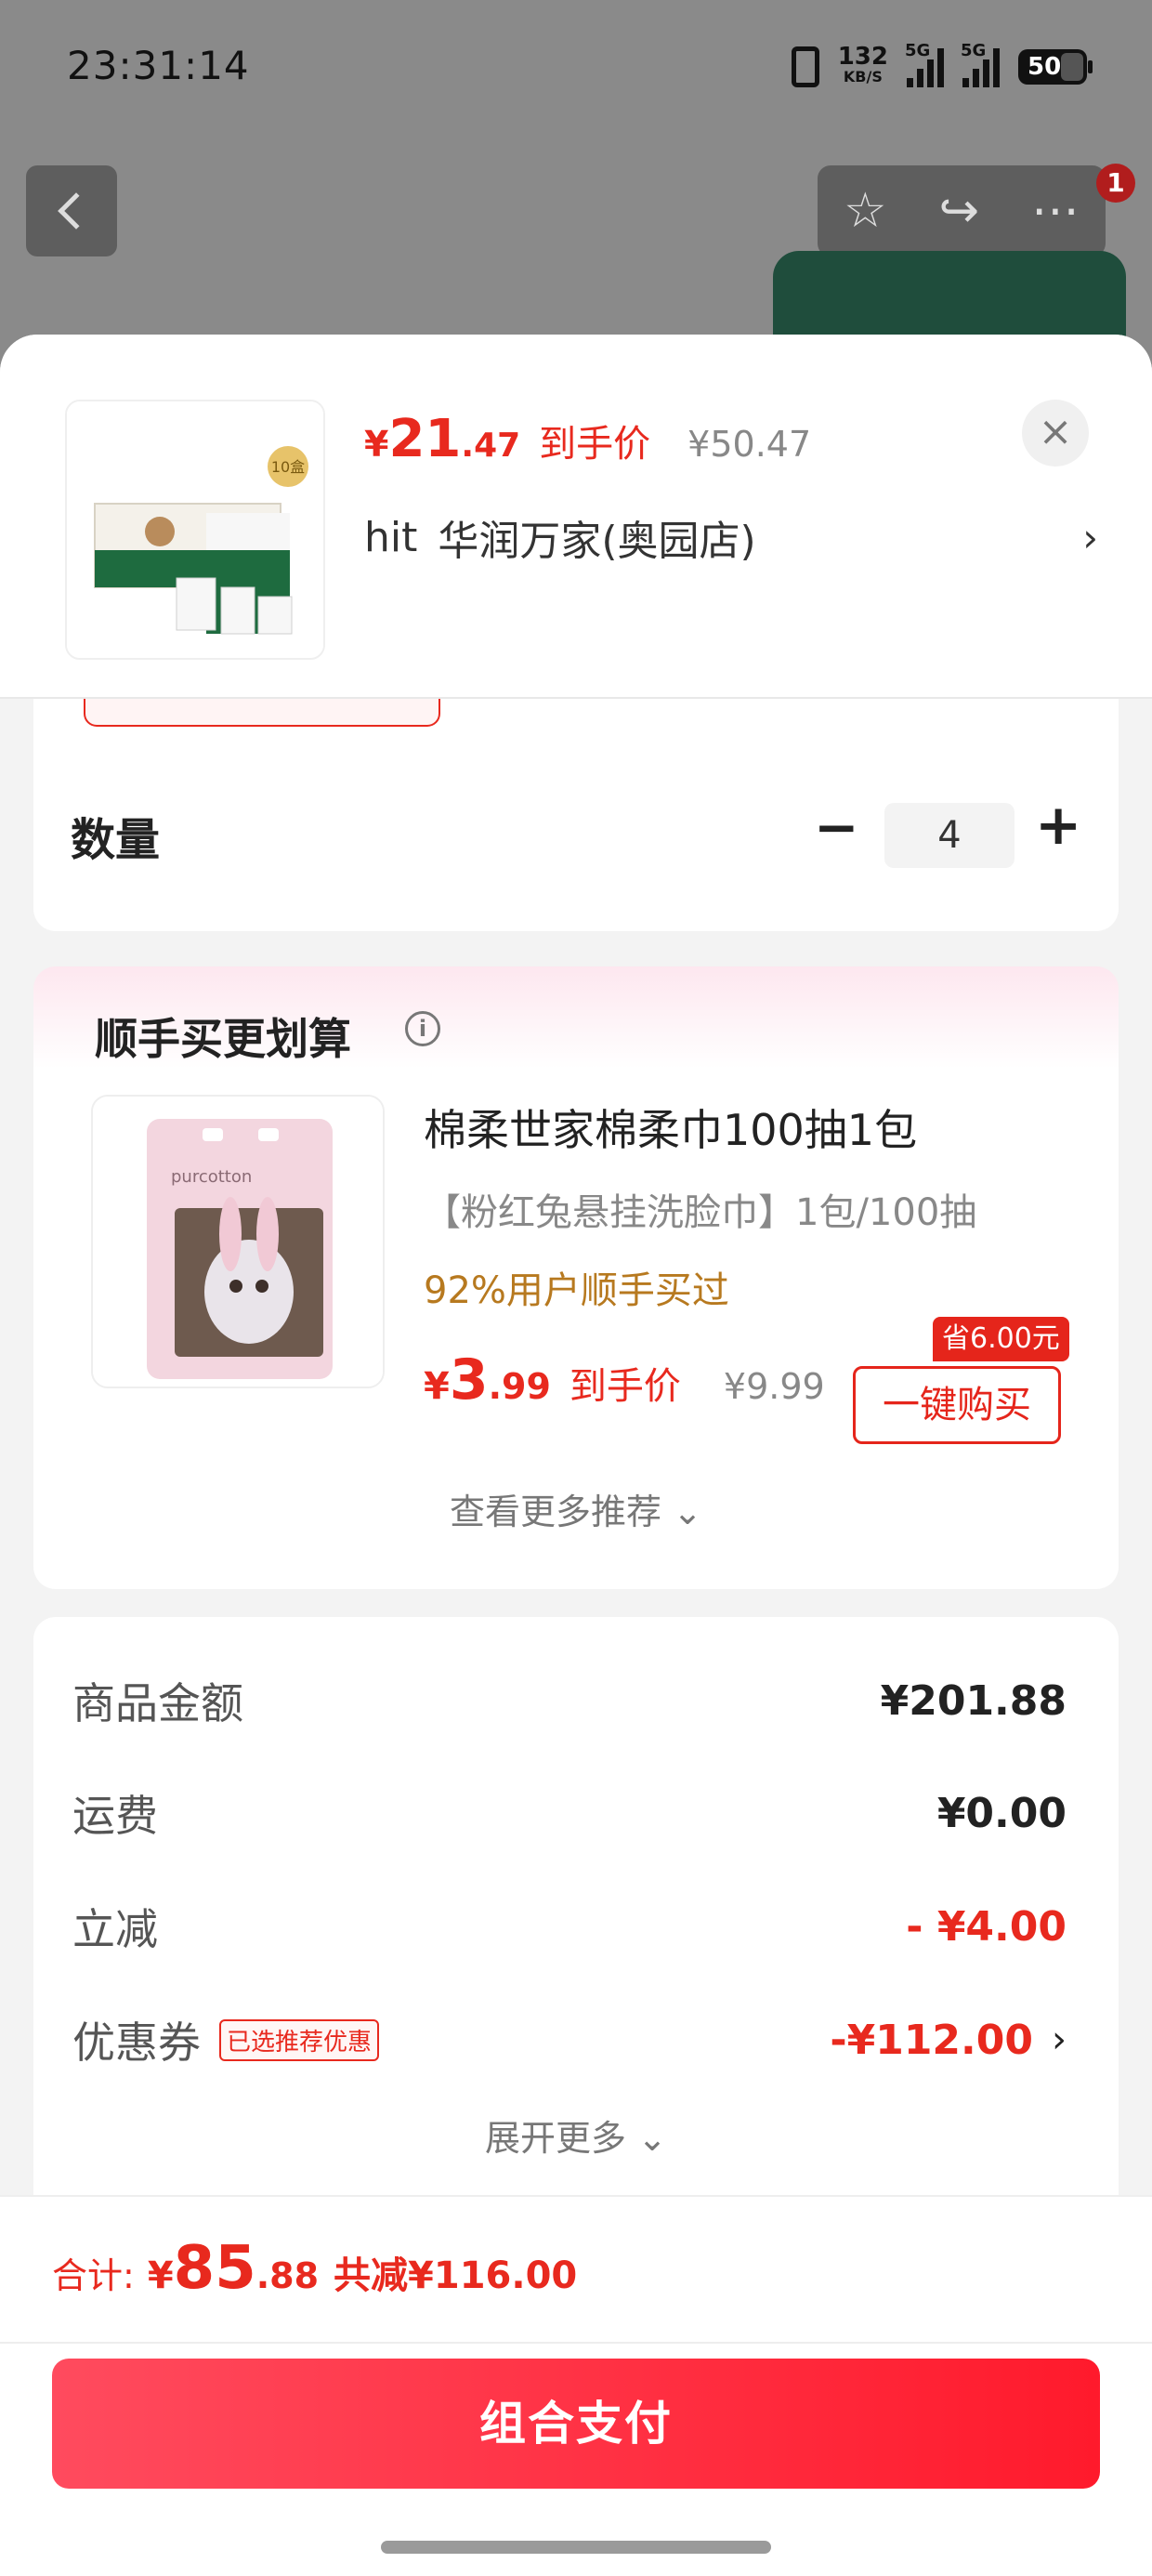 This screenshot has width=1152, height=2576. I want to click on total-currency: ¥, so click(160, 2275).